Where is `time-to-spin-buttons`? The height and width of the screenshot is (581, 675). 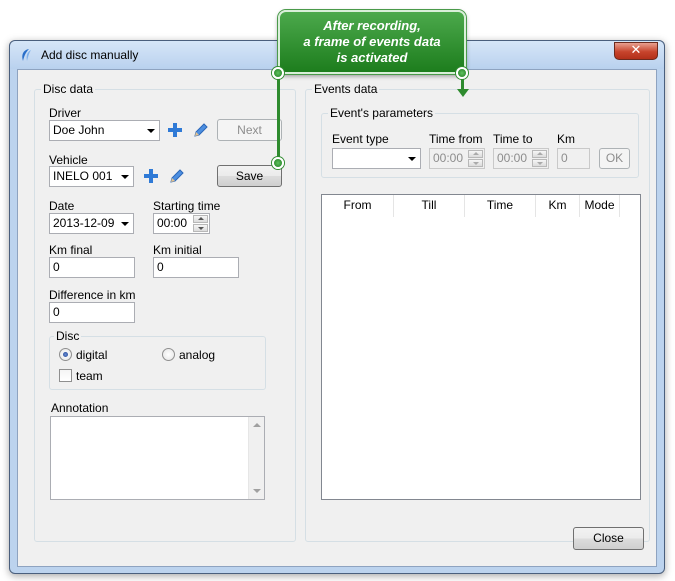 time-to-spin-buttons is located at coordinates (539, 158).